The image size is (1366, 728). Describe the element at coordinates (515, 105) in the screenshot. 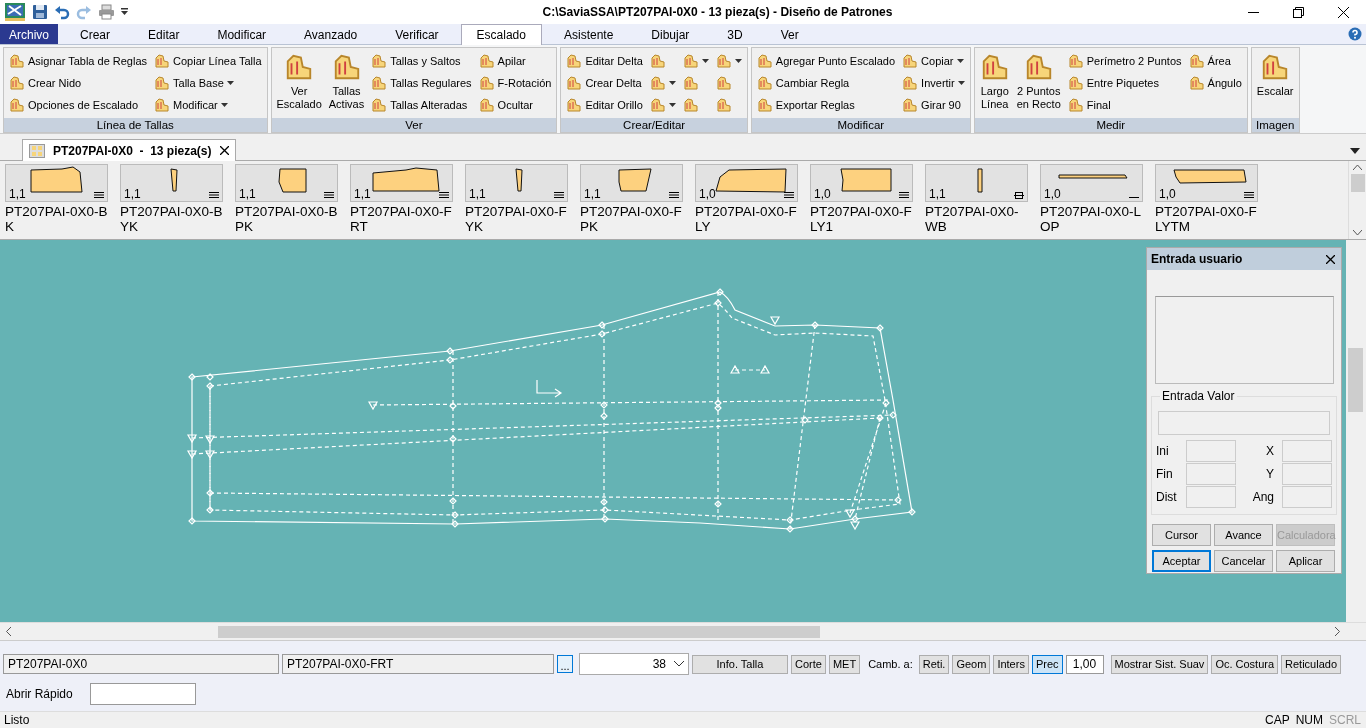

I see `ribbon-button: Ocultar` at that location.